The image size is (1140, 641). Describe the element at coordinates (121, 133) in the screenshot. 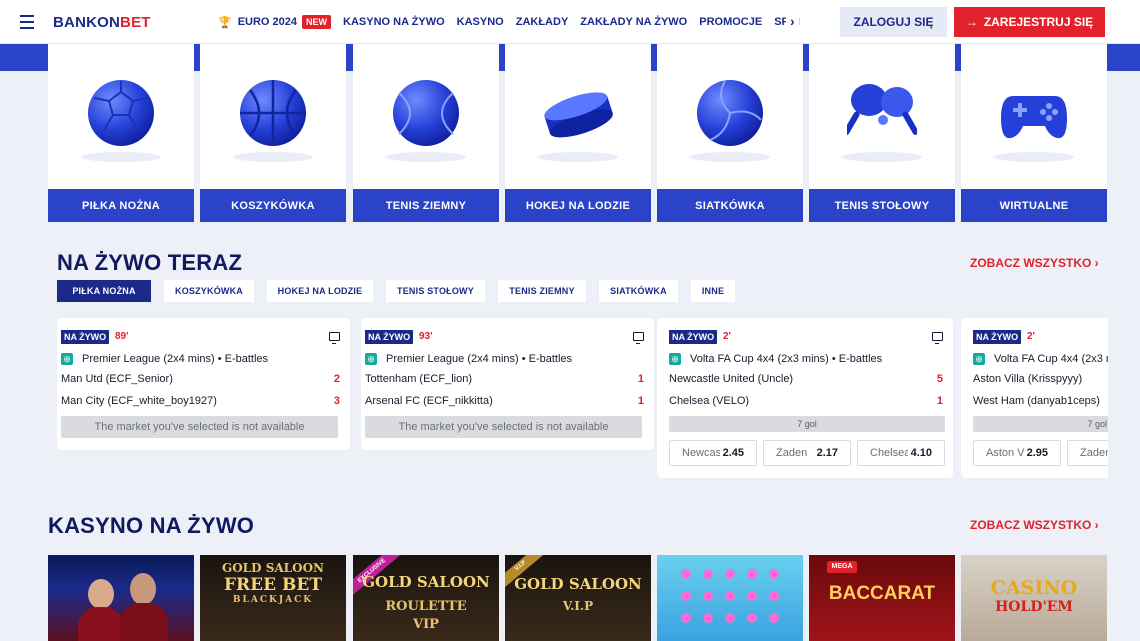

I see `sport-card-soccer: PIŁKA NOŻNA` at that location.